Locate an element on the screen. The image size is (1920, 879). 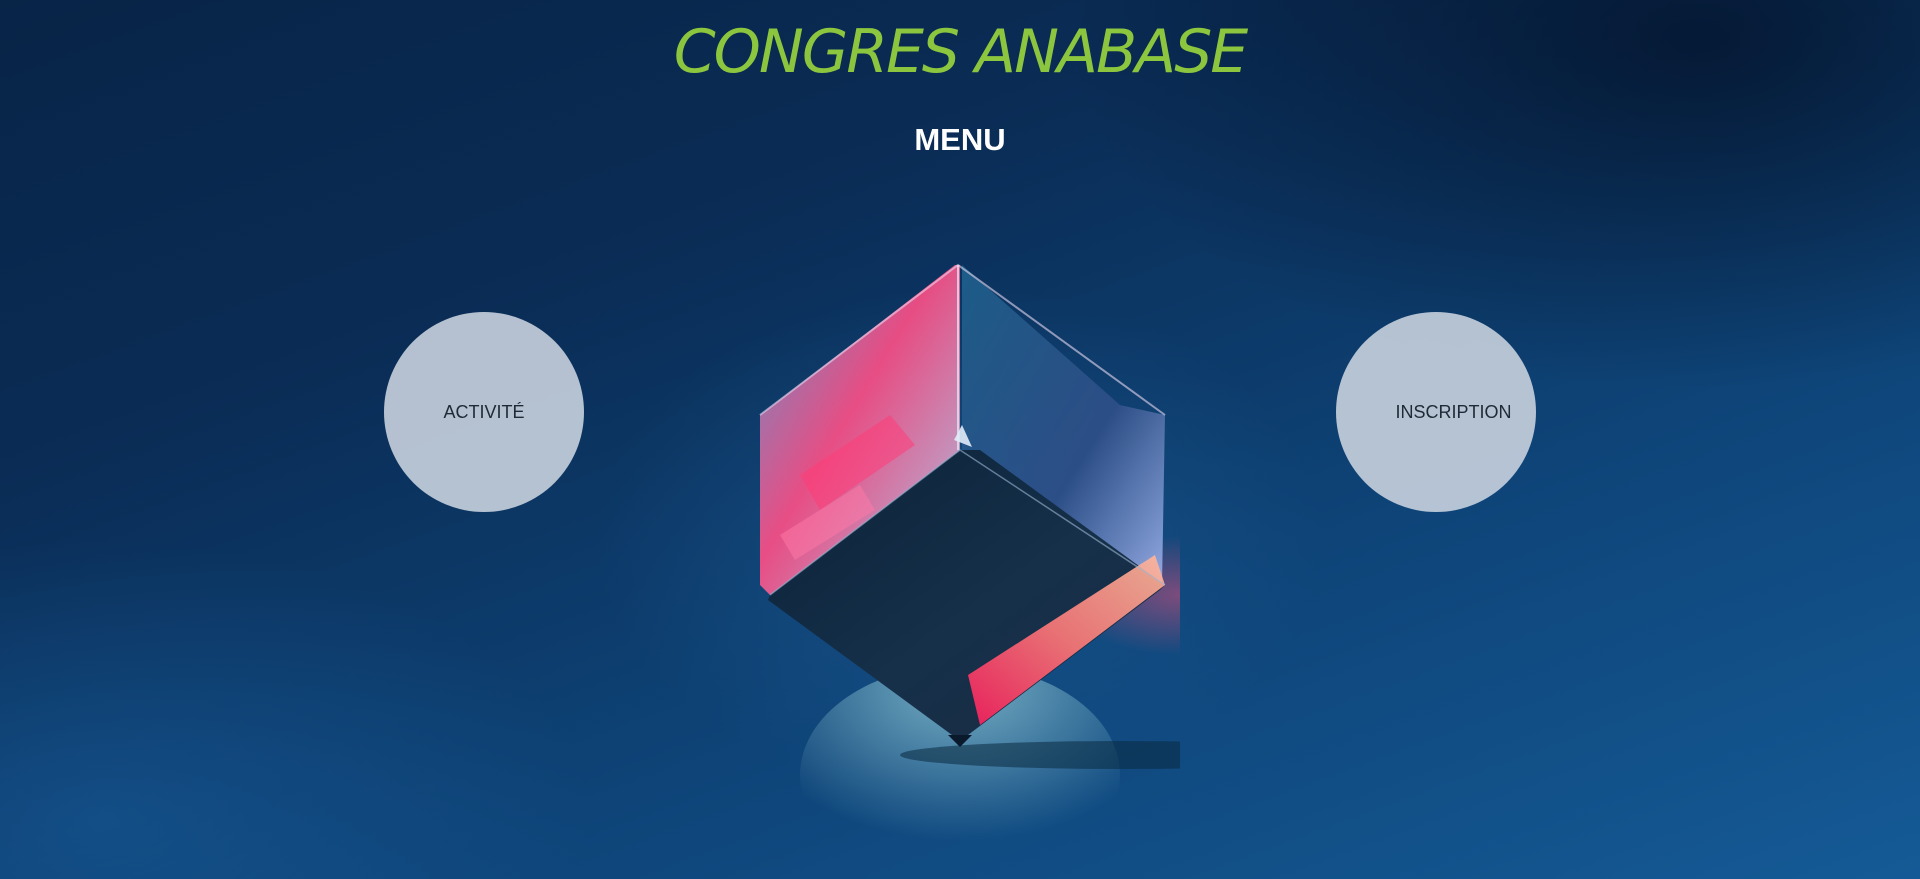
activite-label: ACTIVITÉ is located at coordinates (484, 411).